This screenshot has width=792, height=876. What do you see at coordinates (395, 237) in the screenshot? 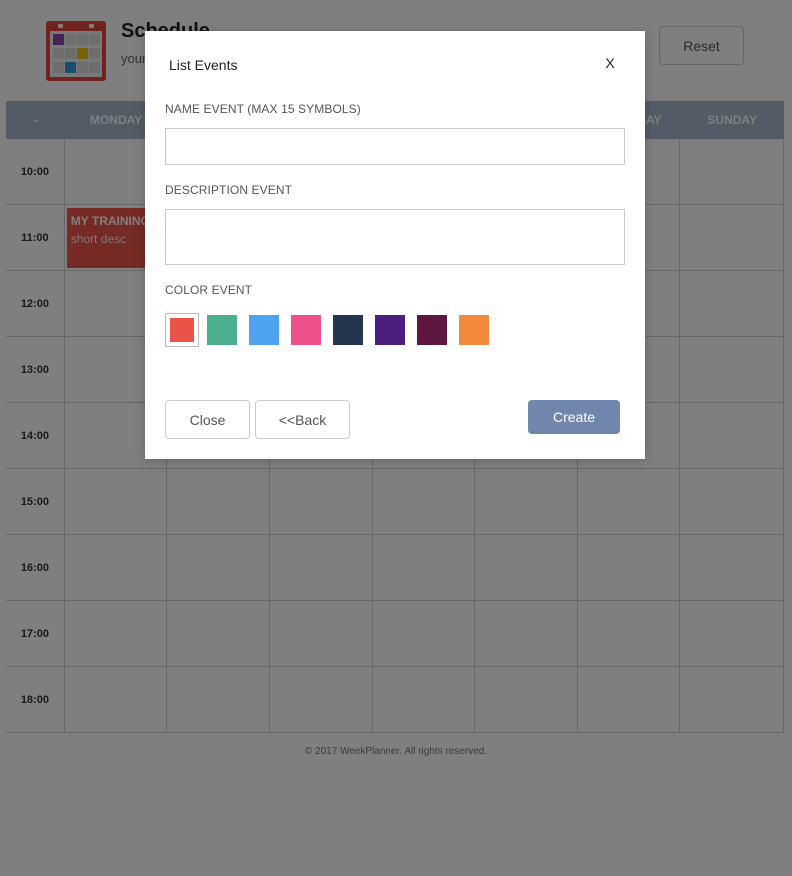
I see `description-event-input` at bounding box center [395, 237].